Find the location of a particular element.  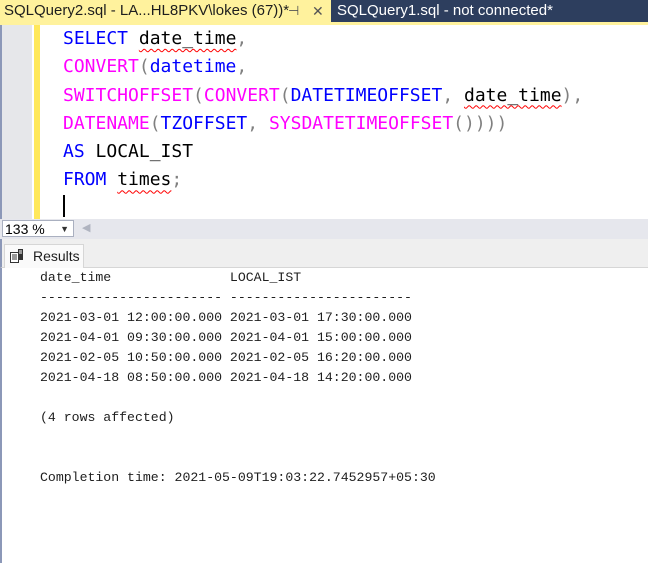

text-caret is located at coordinates (64, 206).